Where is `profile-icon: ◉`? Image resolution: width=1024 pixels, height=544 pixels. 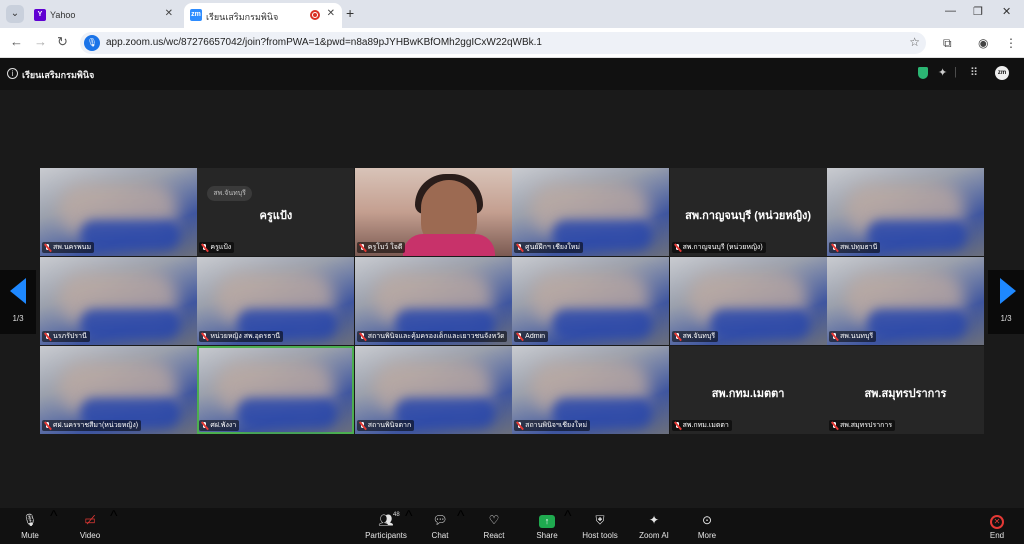 profile-icon: ◉ is located at coordinates (983, 43).